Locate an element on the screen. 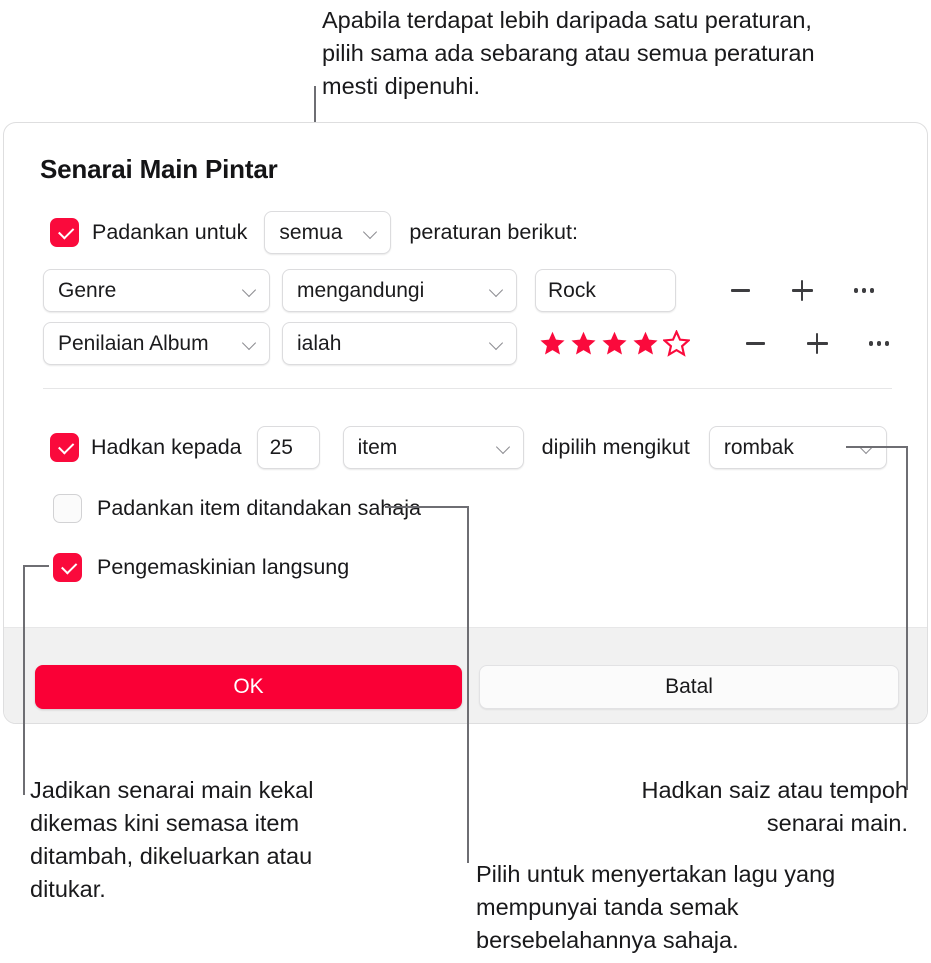  rule-row: Genre mengandungi Rock is located at coordinates (462, 290).